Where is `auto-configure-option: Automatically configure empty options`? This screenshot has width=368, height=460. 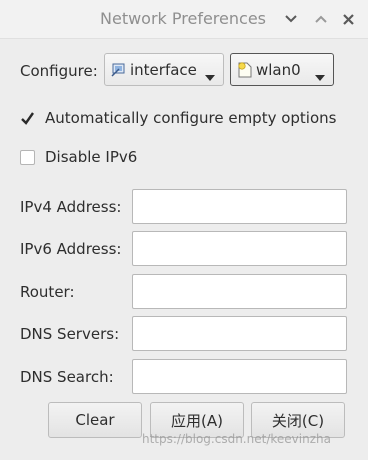 auto-configure-option: Automatically configure empty options is located at coordinates (178, 118).